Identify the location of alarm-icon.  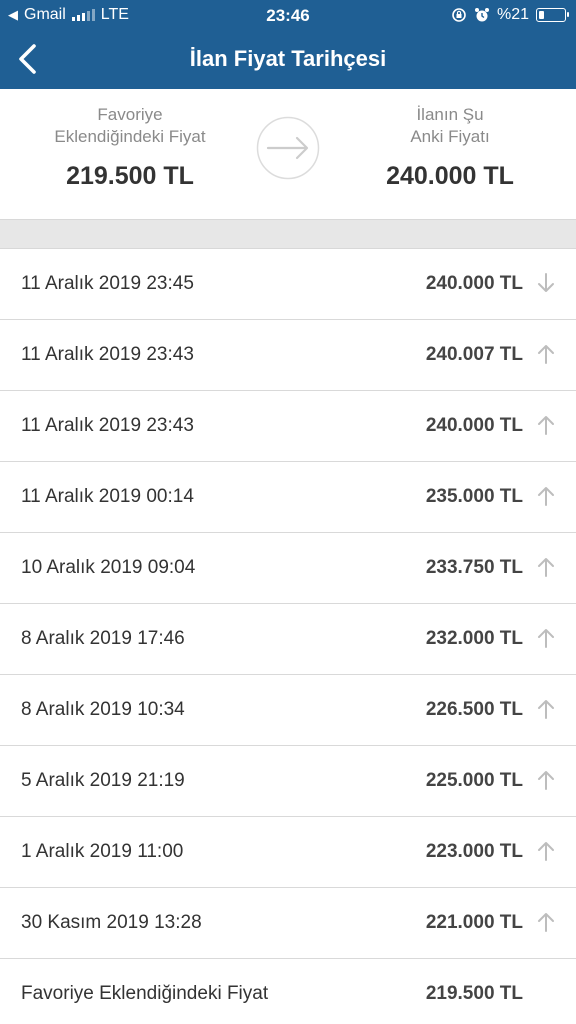
(481, 15).